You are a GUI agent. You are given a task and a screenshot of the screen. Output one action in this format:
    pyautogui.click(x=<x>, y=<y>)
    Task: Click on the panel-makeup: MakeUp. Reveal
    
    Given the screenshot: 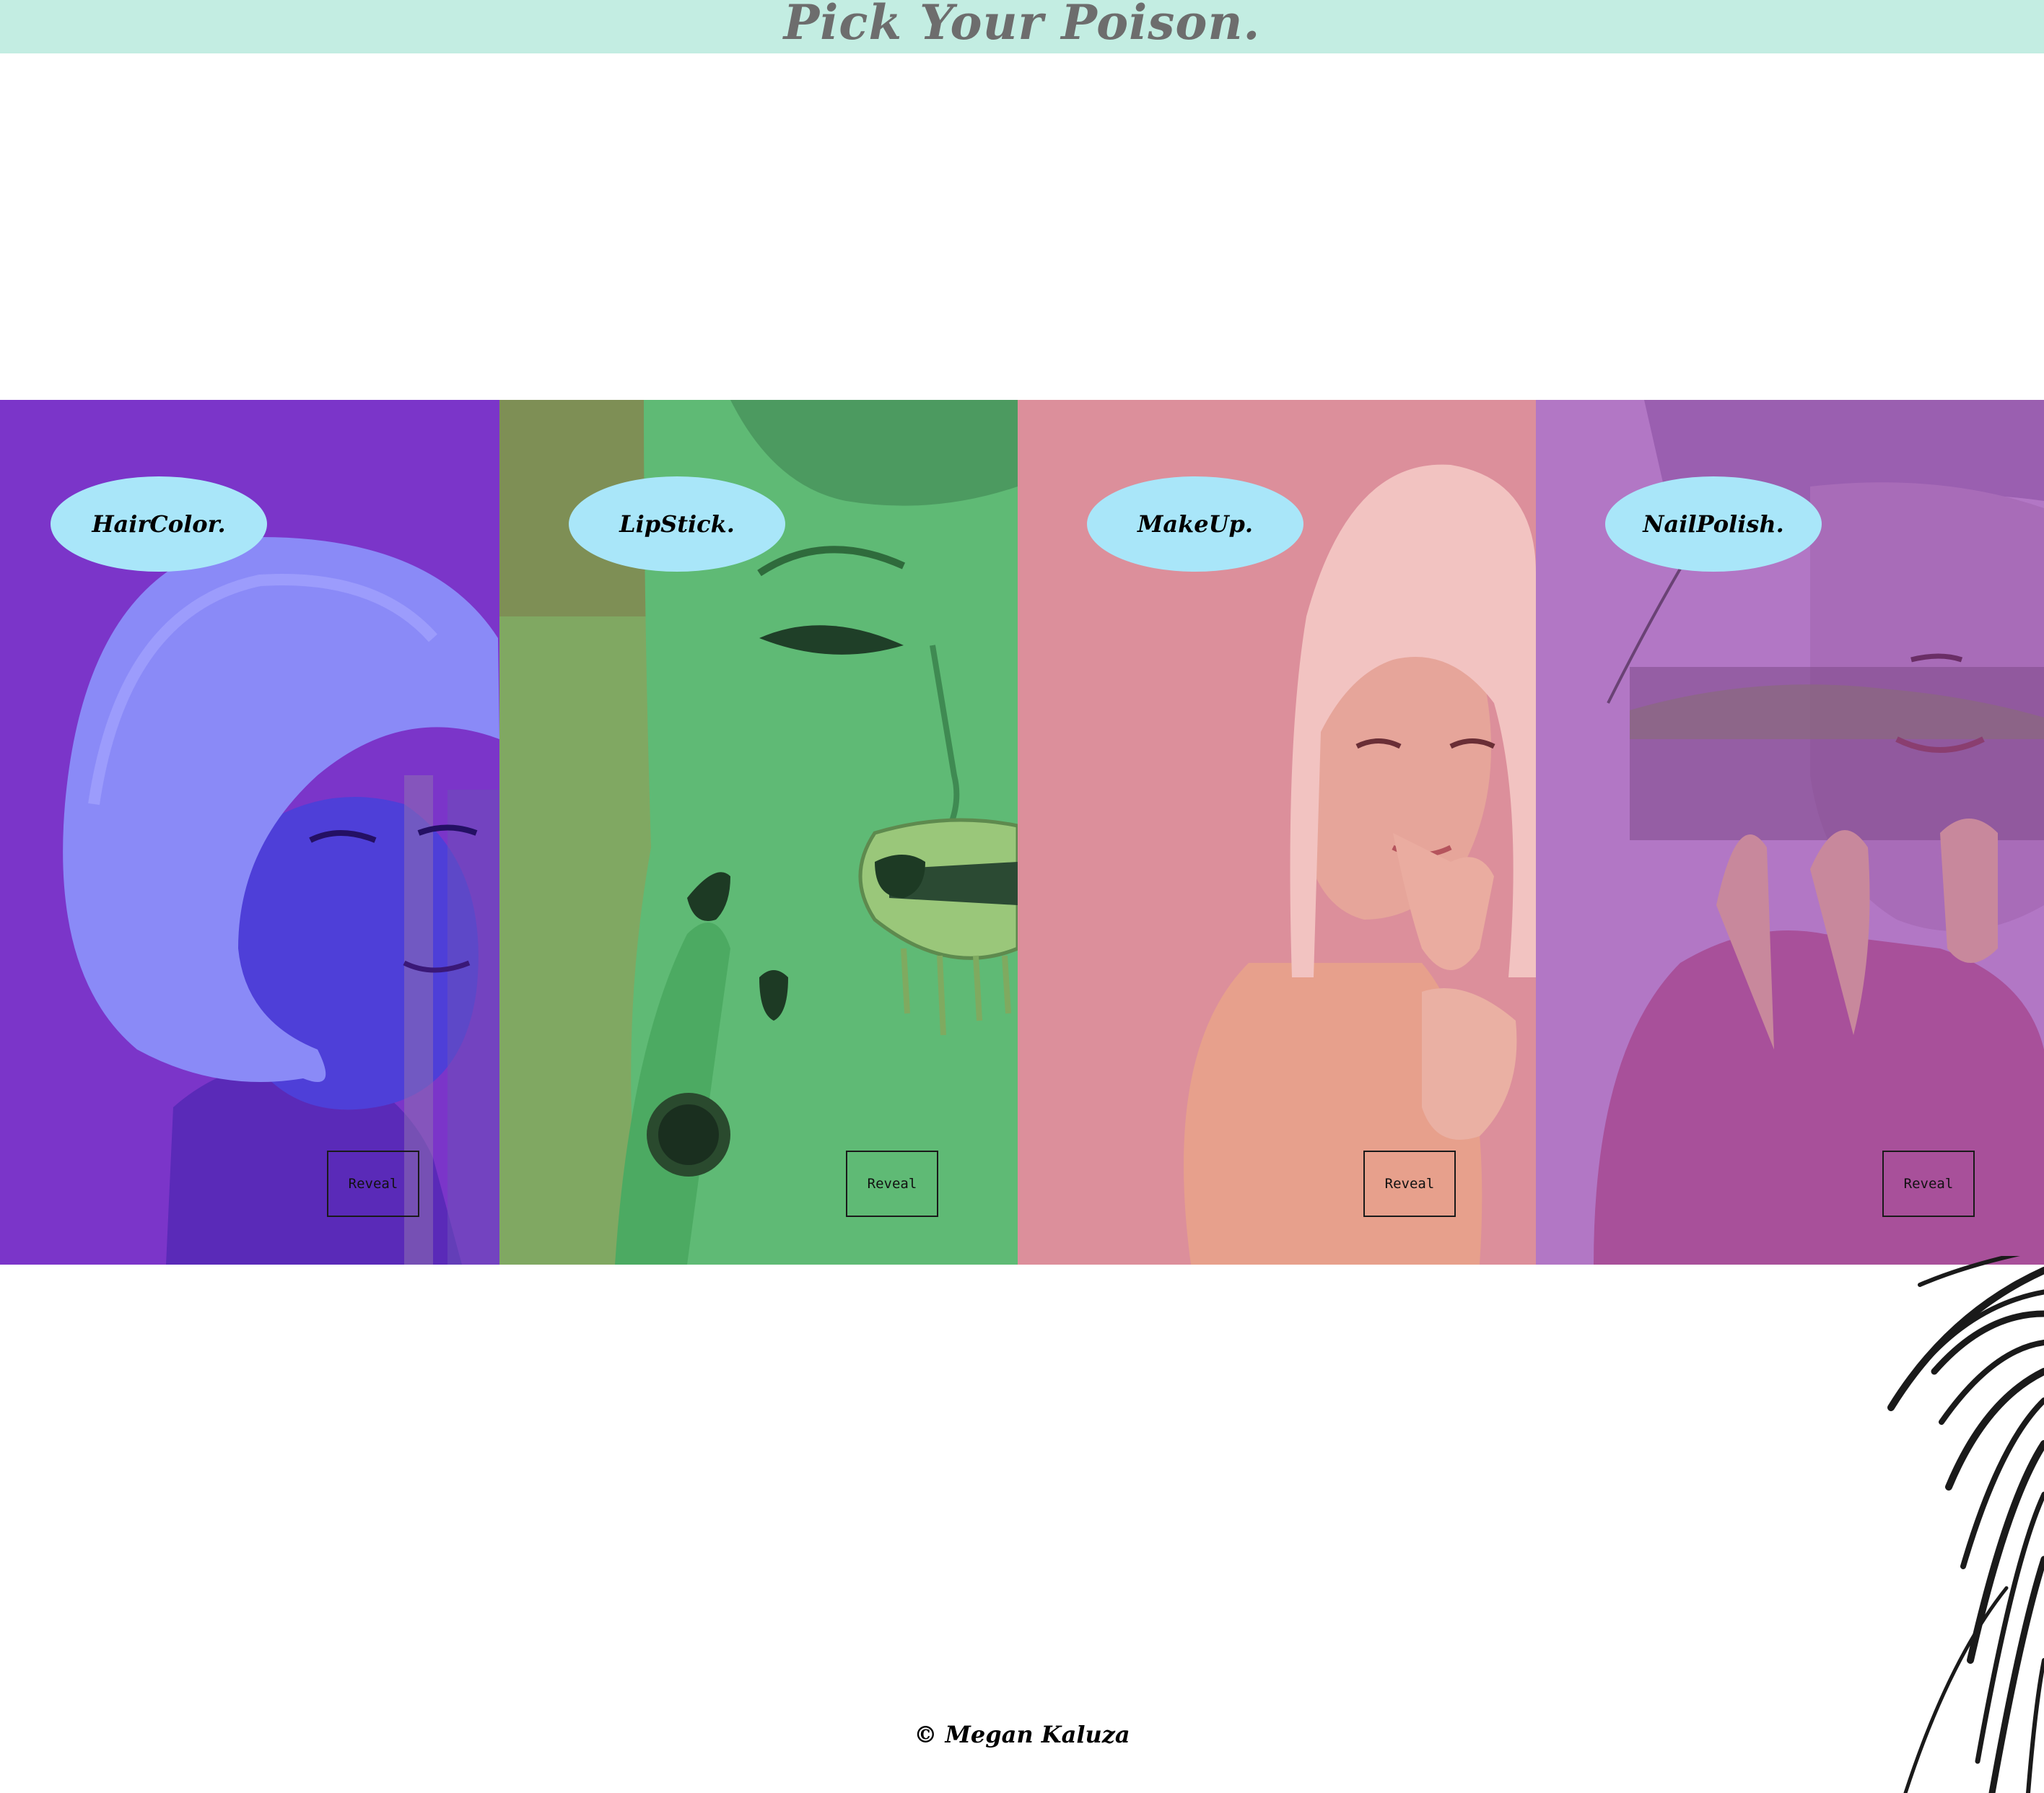 What is the action you would take?
    pyautogui.click(x=1277, y=832)
    